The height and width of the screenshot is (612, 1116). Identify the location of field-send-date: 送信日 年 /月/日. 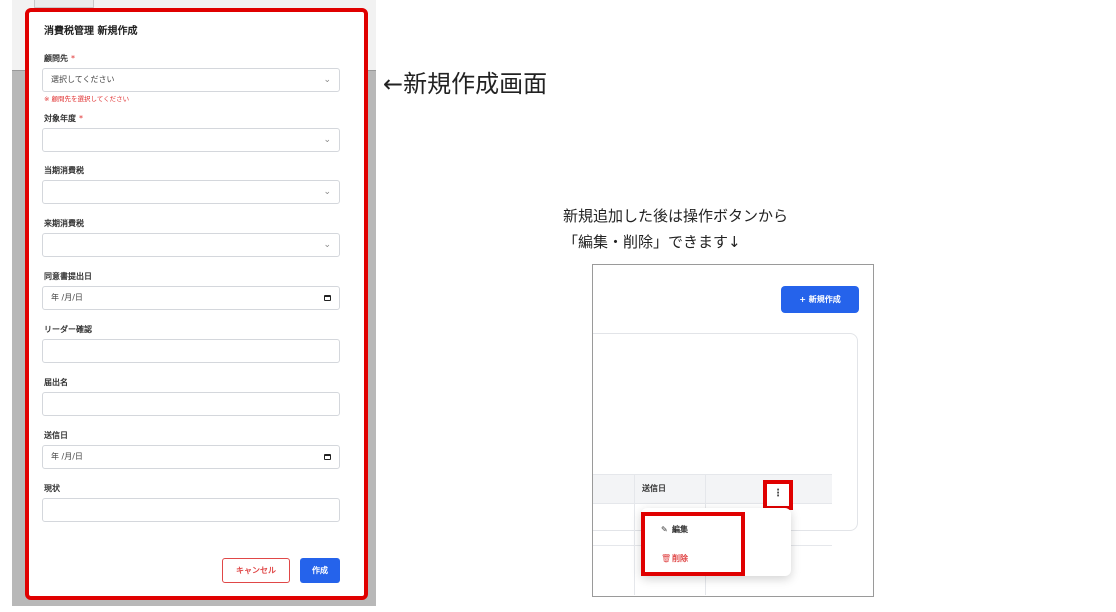
(197, 449).